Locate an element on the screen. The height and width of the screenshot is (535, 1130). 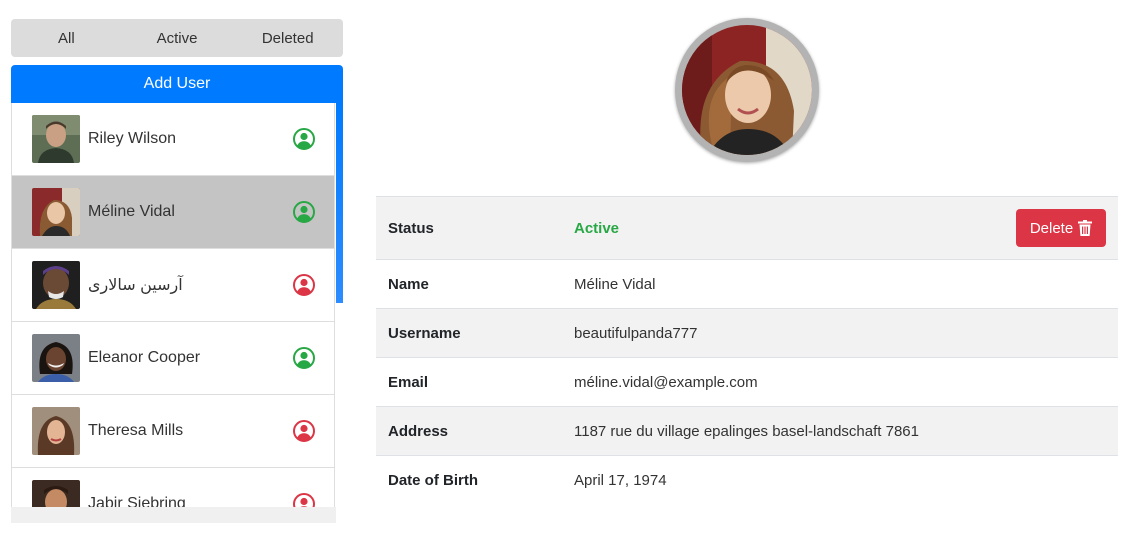
list-item: Theresa Mills is located at coordinates (173, 431).